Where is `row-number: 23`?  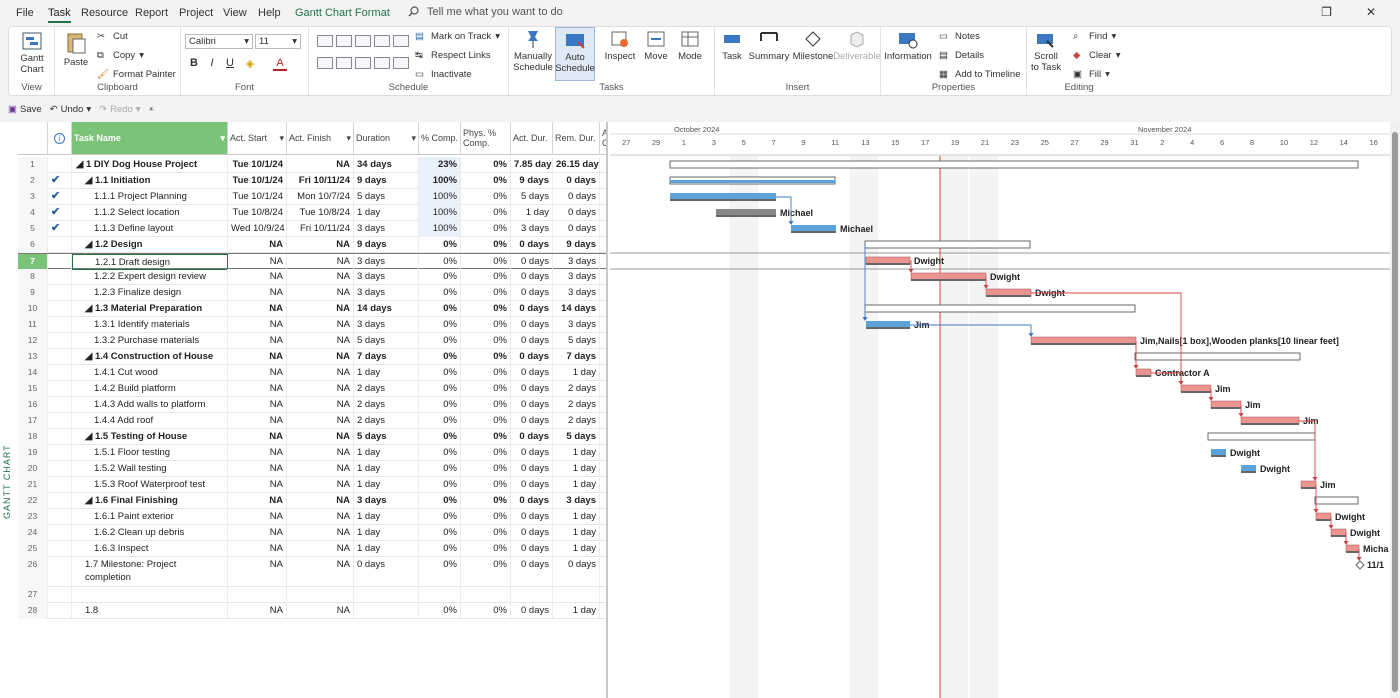
row-number: 23 is located at coordinates (33, 517).